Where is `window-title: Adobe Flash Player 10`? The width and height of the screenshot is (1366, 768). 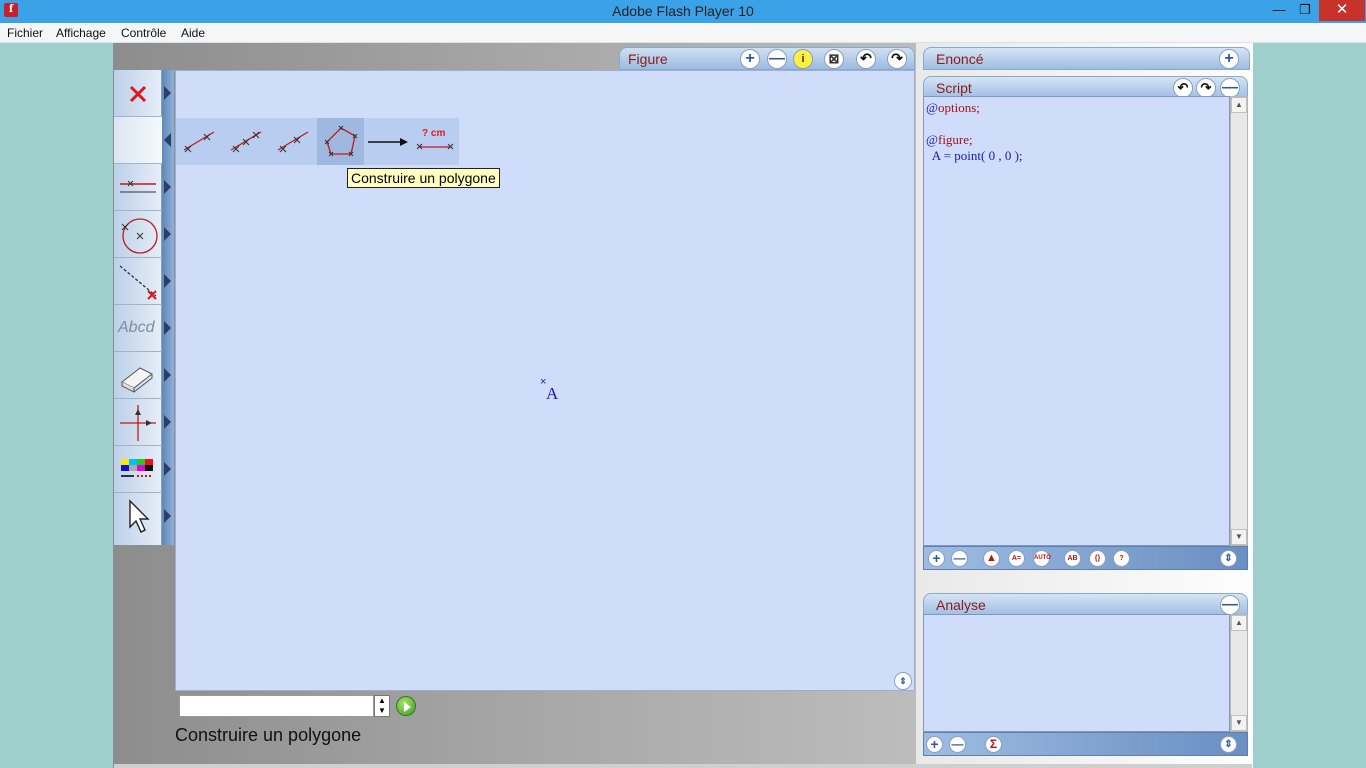
window-title: Adobe Flash Player 10 is located at coordinates (683, 11).